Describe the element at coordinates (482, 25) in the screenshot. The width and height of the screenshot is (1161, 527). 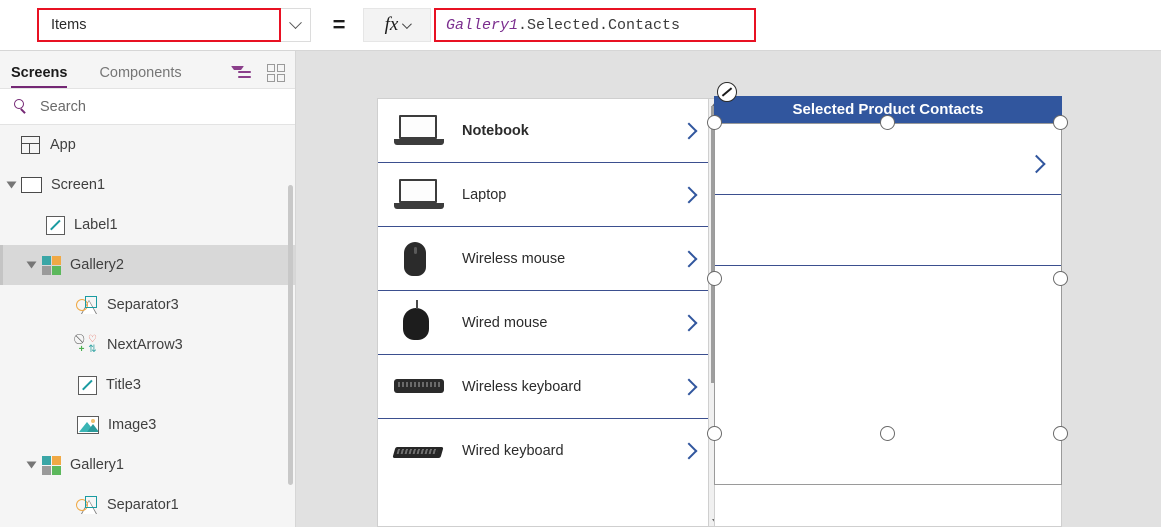
I see `formula-identifier: Gallery1` at that location.